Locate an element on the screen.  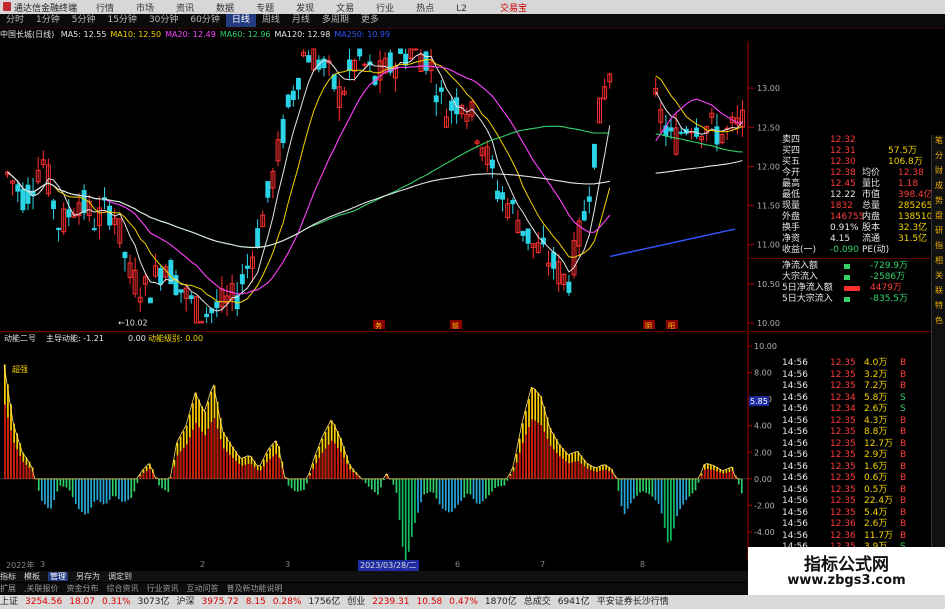
info-tab-5: 互动问答 is located at coordinates (203, 588).